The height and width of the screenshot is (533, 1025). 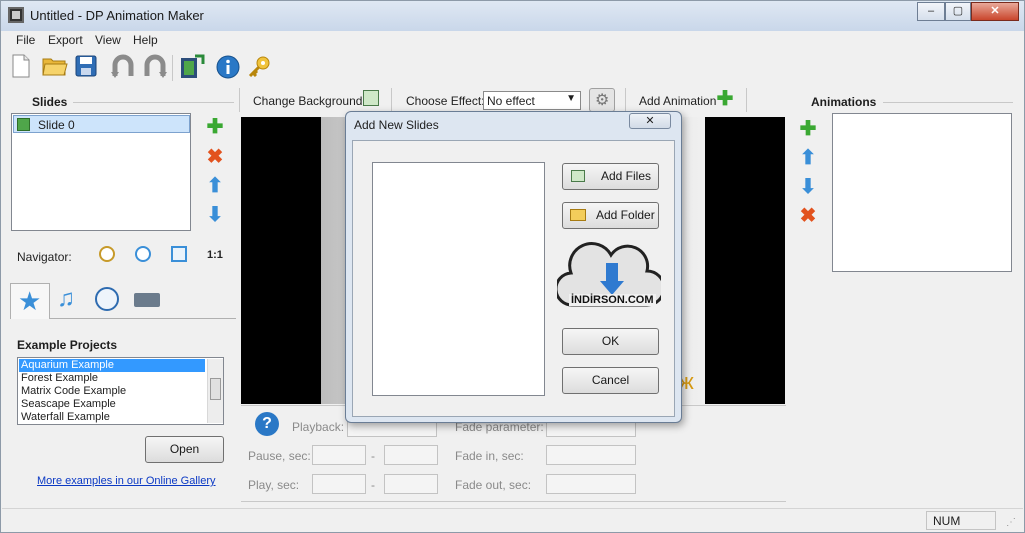 I want to click on clock-icon, so click(x=107, y=299).